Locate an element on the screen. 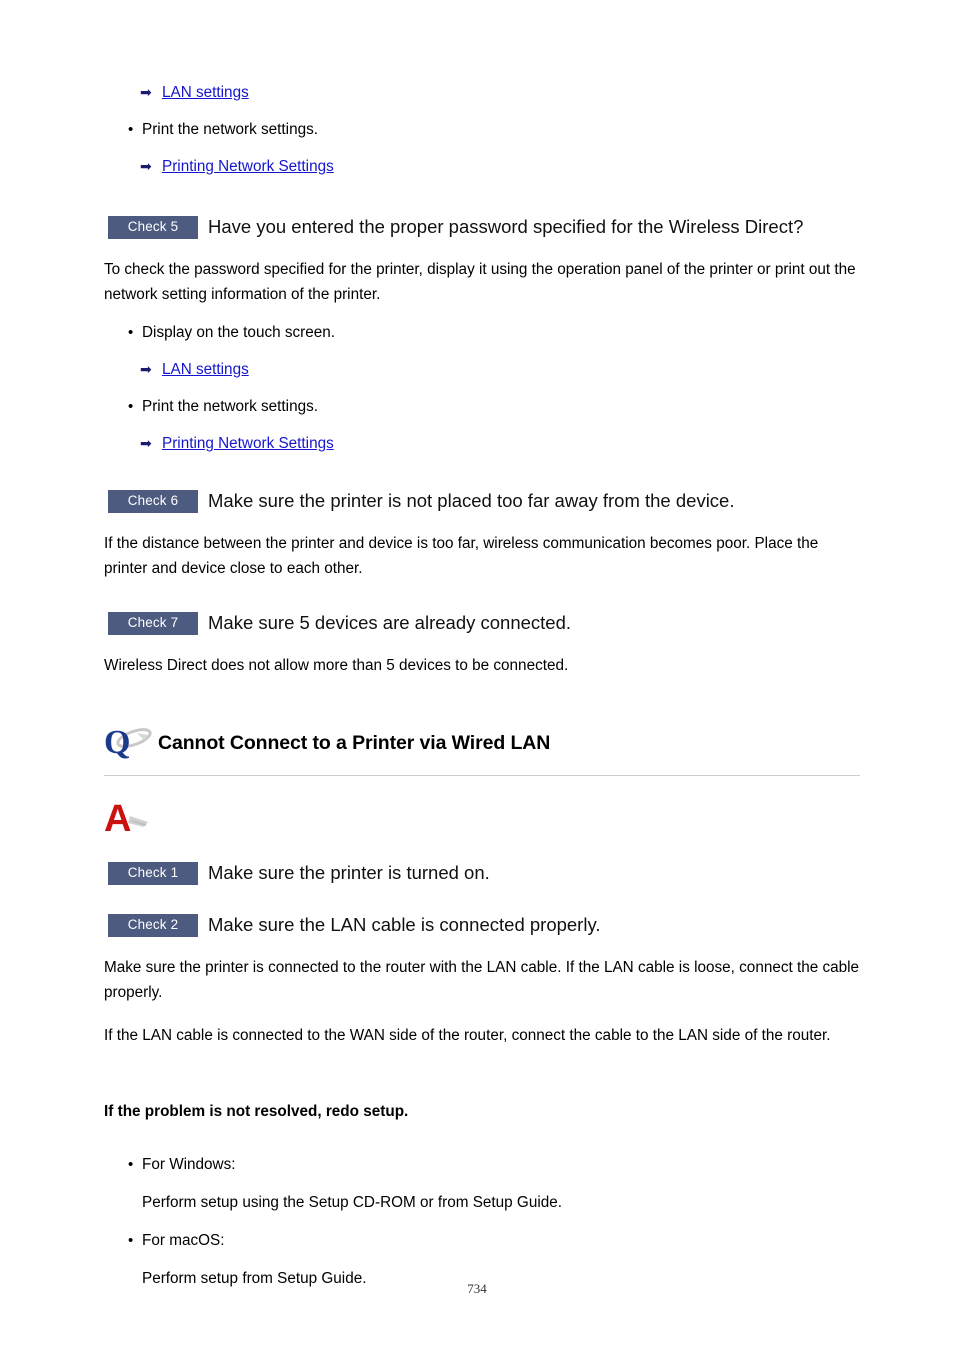 This screenshot has width=954, height=1350. answer-a-icon: A is located at coordinates (130, 818).